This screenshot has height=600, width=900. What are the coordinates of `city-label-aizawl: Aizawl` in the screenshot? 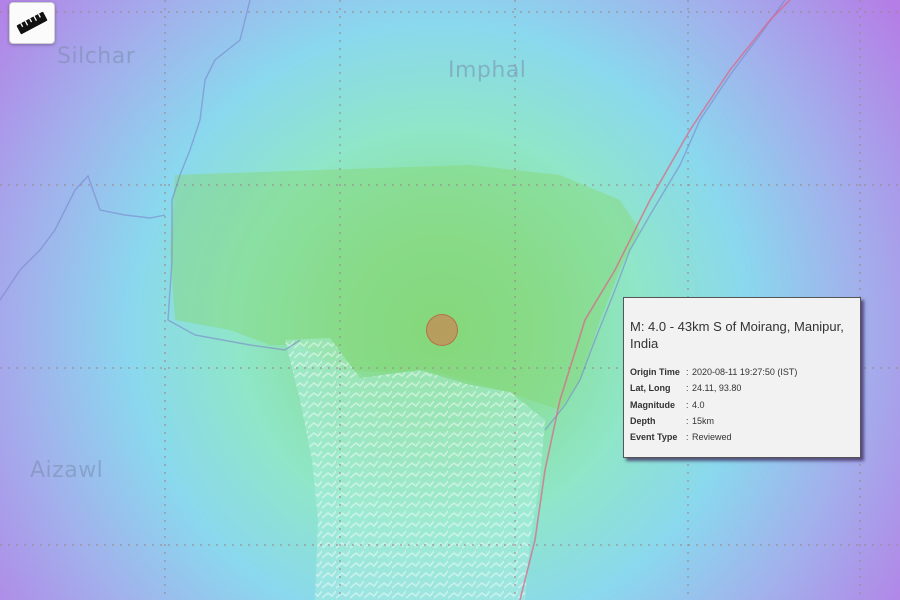 It's located at (67, 470).